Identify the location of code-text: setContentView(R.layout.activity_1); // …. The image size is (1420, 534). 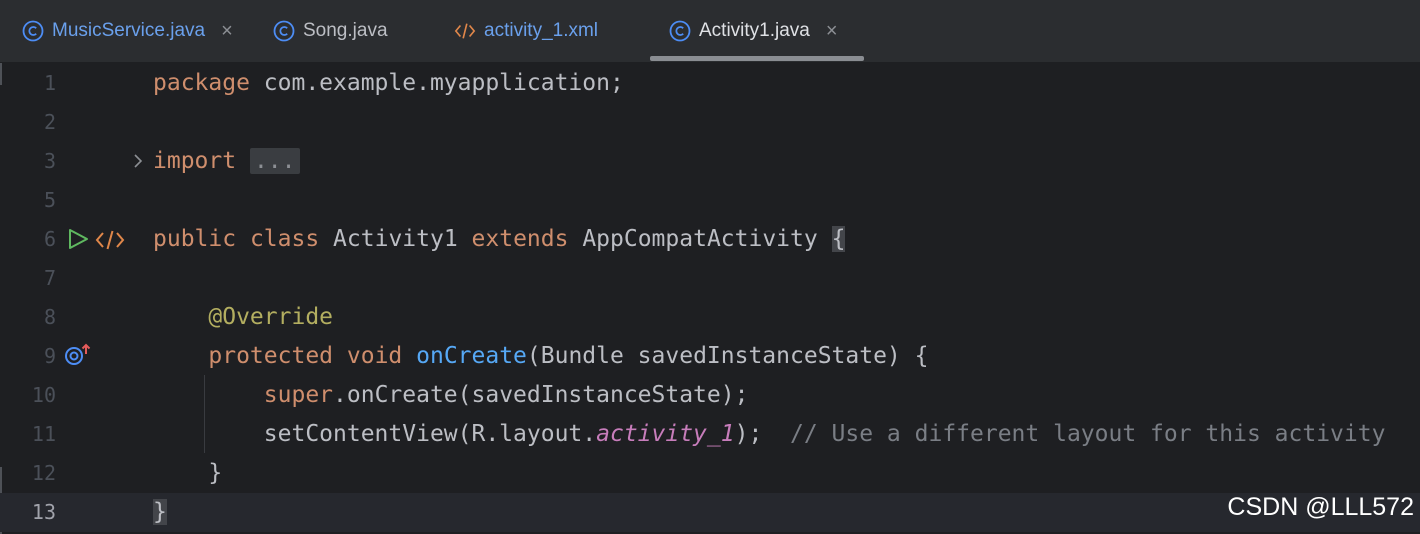
(769, 434).